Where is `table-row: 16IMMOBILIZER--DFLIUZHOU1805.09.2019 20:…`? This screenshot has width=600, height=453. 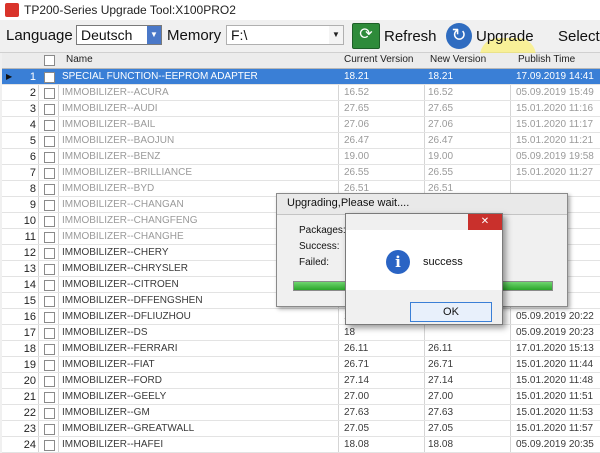
table-row: 16IMMOBILIZER--DFLIUZHOU1805.09.2019 20:… is located at coordinates (301, 317).